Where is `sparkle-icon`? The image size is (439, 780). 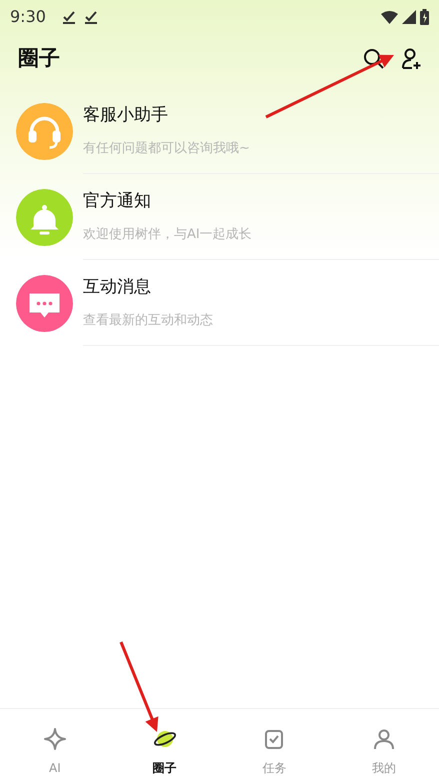
sparkle-icon is located at coordinates (54, 739).